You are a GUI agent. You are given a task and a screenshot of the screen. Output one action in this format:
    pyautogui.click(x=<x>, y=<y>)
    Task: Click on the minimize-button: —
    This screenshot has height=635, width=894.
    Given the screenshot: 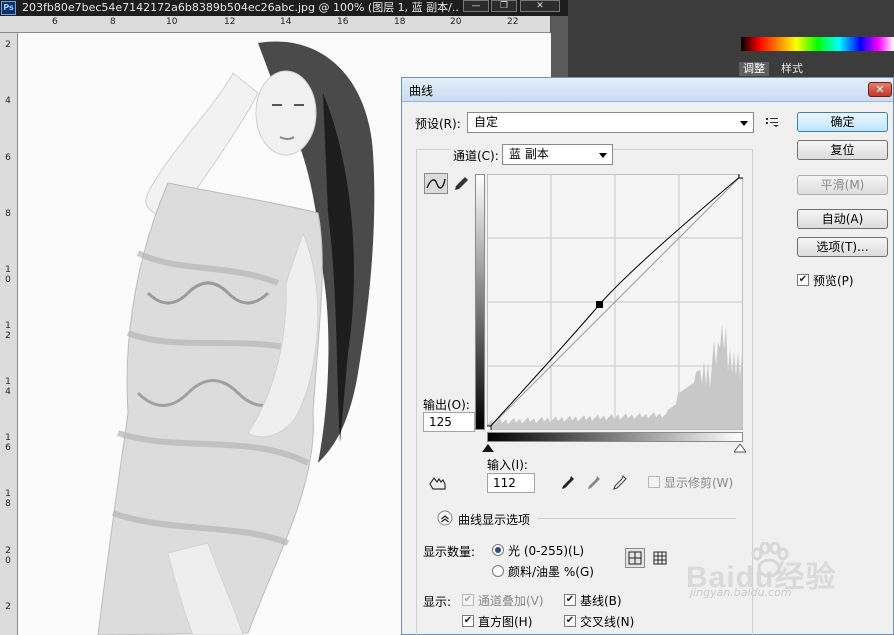 What is the action you would take?
    pyautogui.click(x=476, y=6)
    